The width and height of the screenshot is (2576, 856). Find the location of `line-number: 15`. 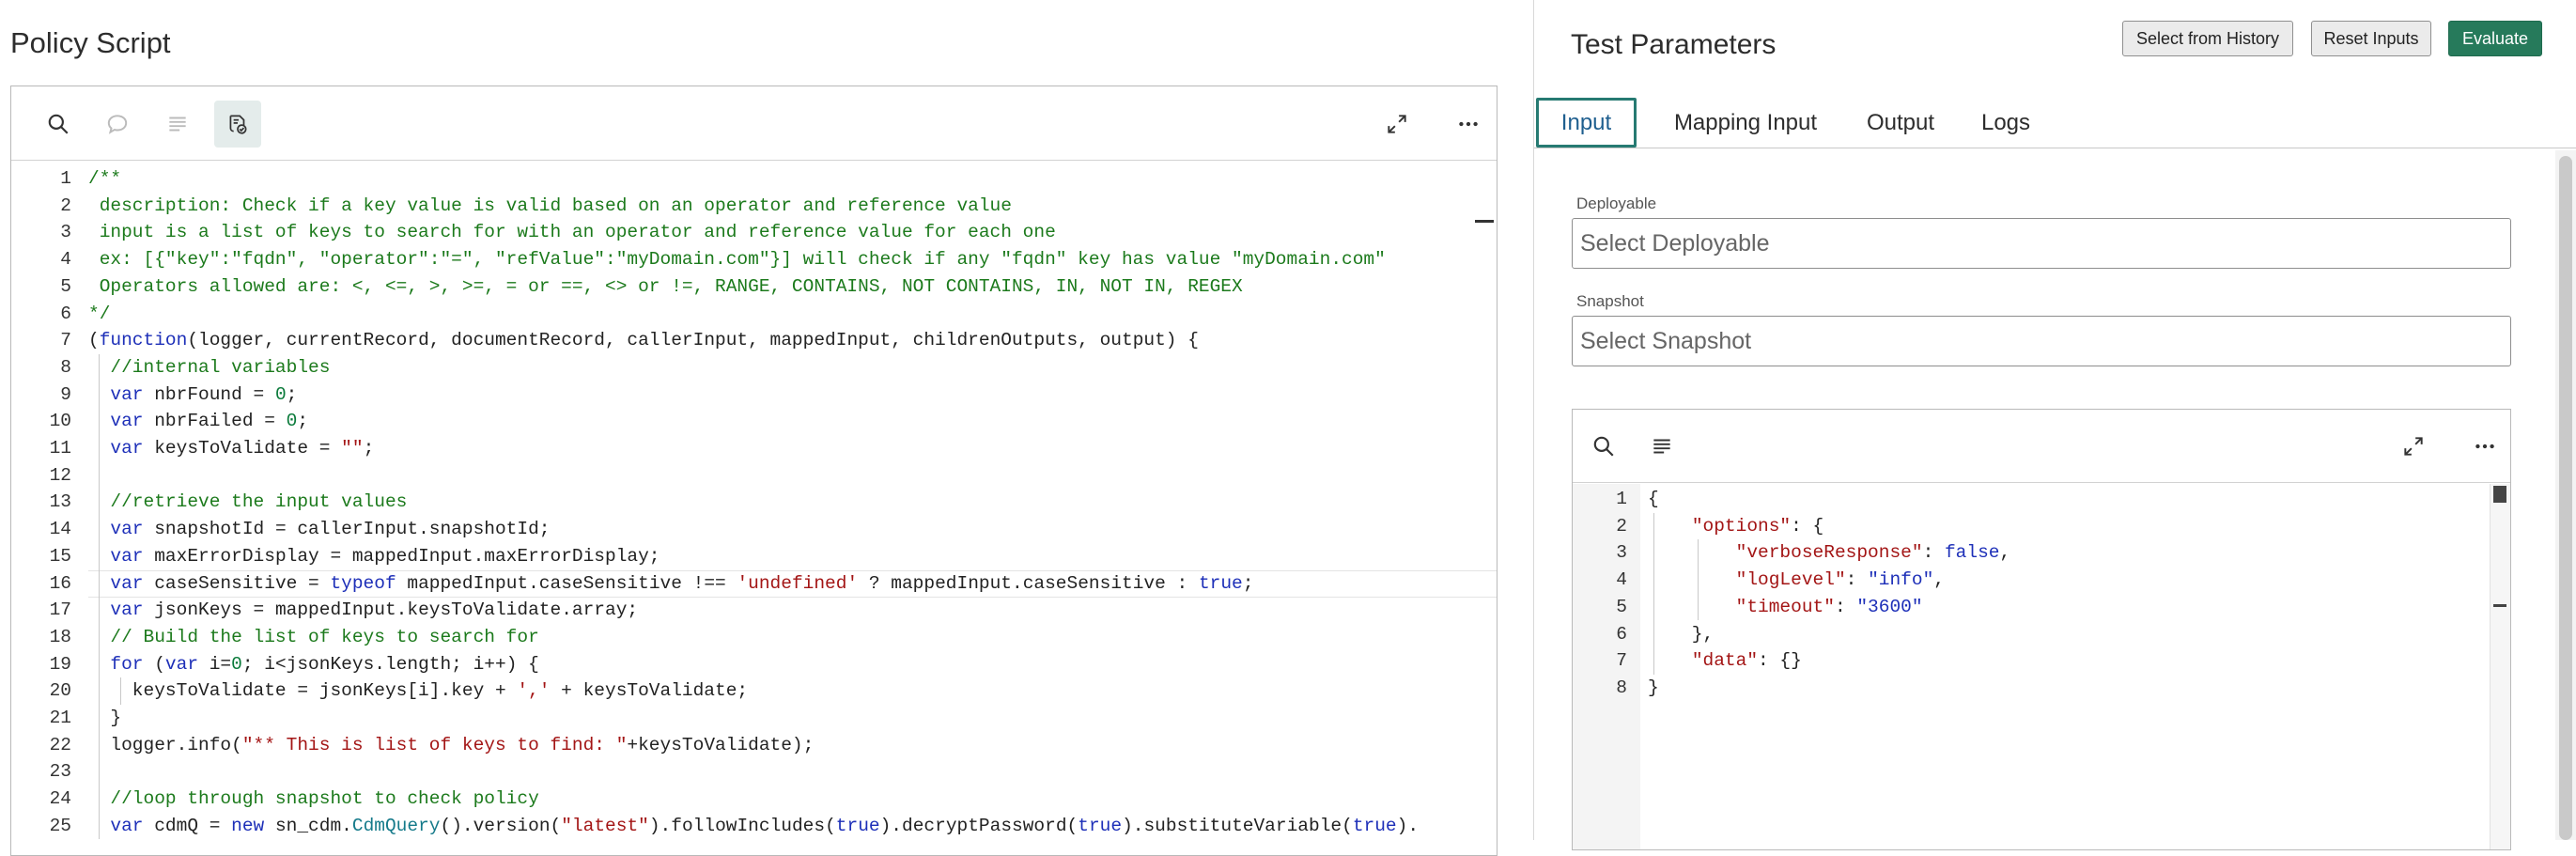

line-number: 15 is located at coordinates (60, 556).